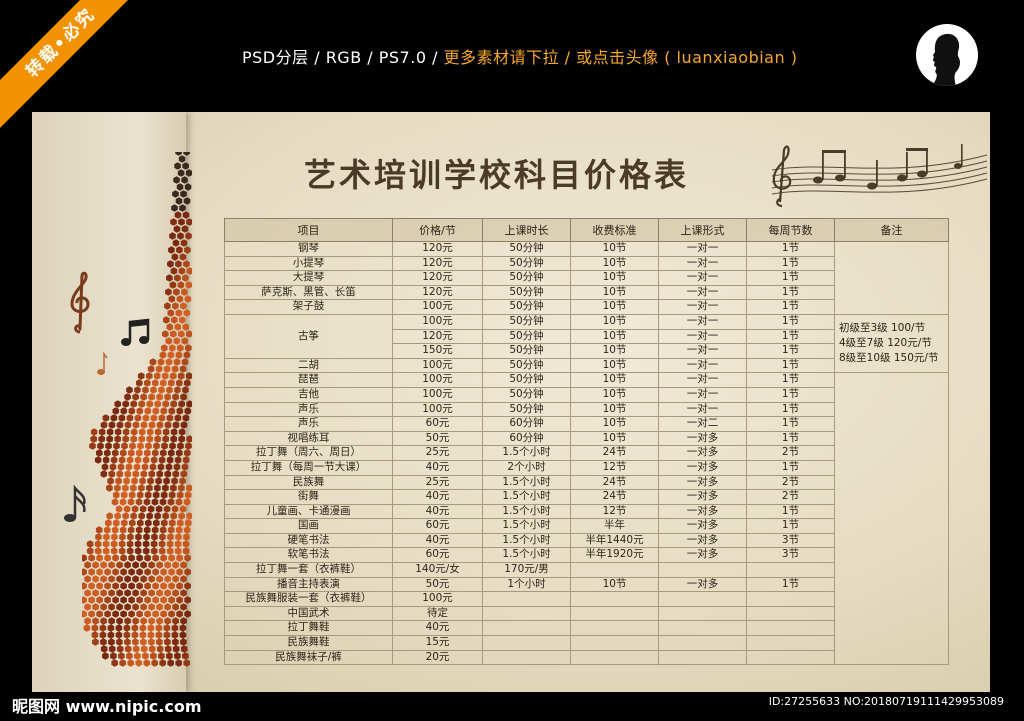 Image resolution: width=1024 pixels, height=721 pixels. What do you see at coordinates (526, 424) in the screenshot?
I see `cell-duration: 60分钟` at bounding box center [526, 424].